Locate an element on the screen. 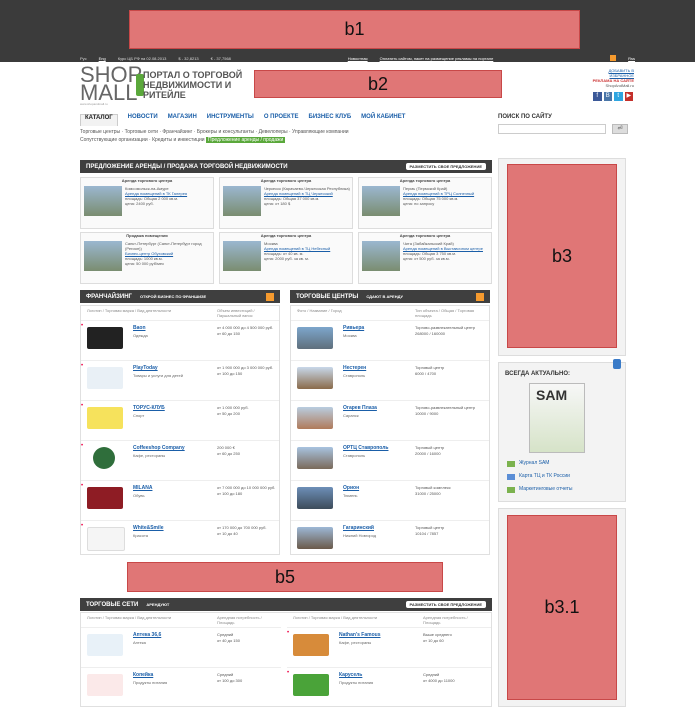 The image size is (695, 707). nav-shop: МАГАЗИН is located at coordinates (182, 120).